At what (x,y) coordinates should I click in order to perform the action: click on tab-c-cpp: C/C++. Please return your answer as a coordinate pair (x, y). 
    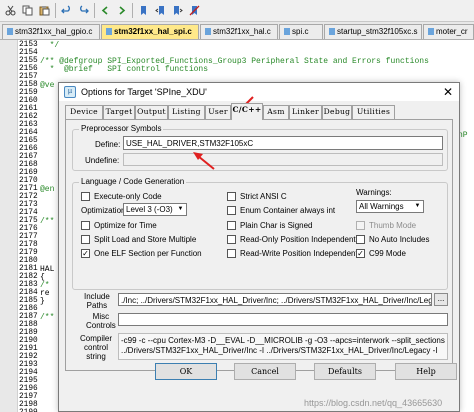
    Looking at the image, I should click on (247, 111).